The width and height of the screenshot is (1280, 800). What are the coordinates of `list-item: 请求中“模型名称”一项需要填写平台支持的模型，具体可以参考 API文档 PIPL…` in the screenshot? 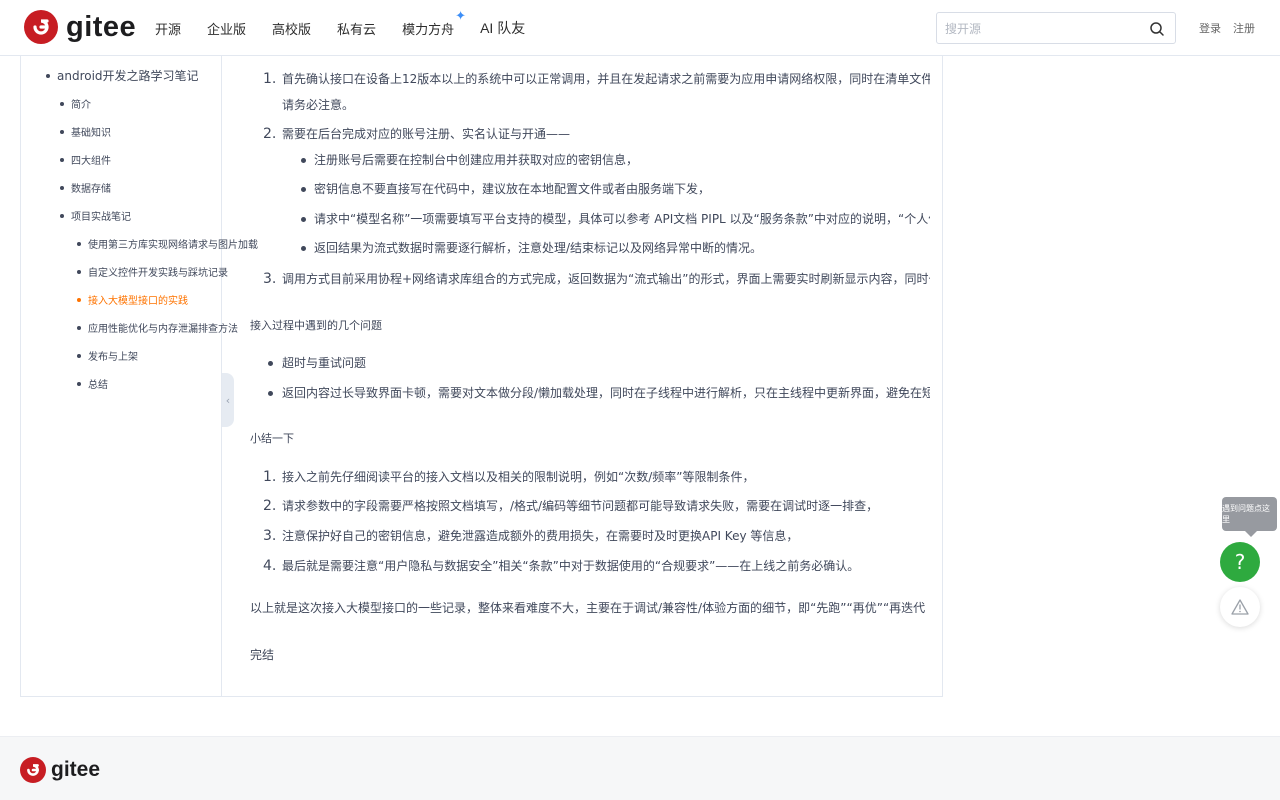 It's located at (622, 219).